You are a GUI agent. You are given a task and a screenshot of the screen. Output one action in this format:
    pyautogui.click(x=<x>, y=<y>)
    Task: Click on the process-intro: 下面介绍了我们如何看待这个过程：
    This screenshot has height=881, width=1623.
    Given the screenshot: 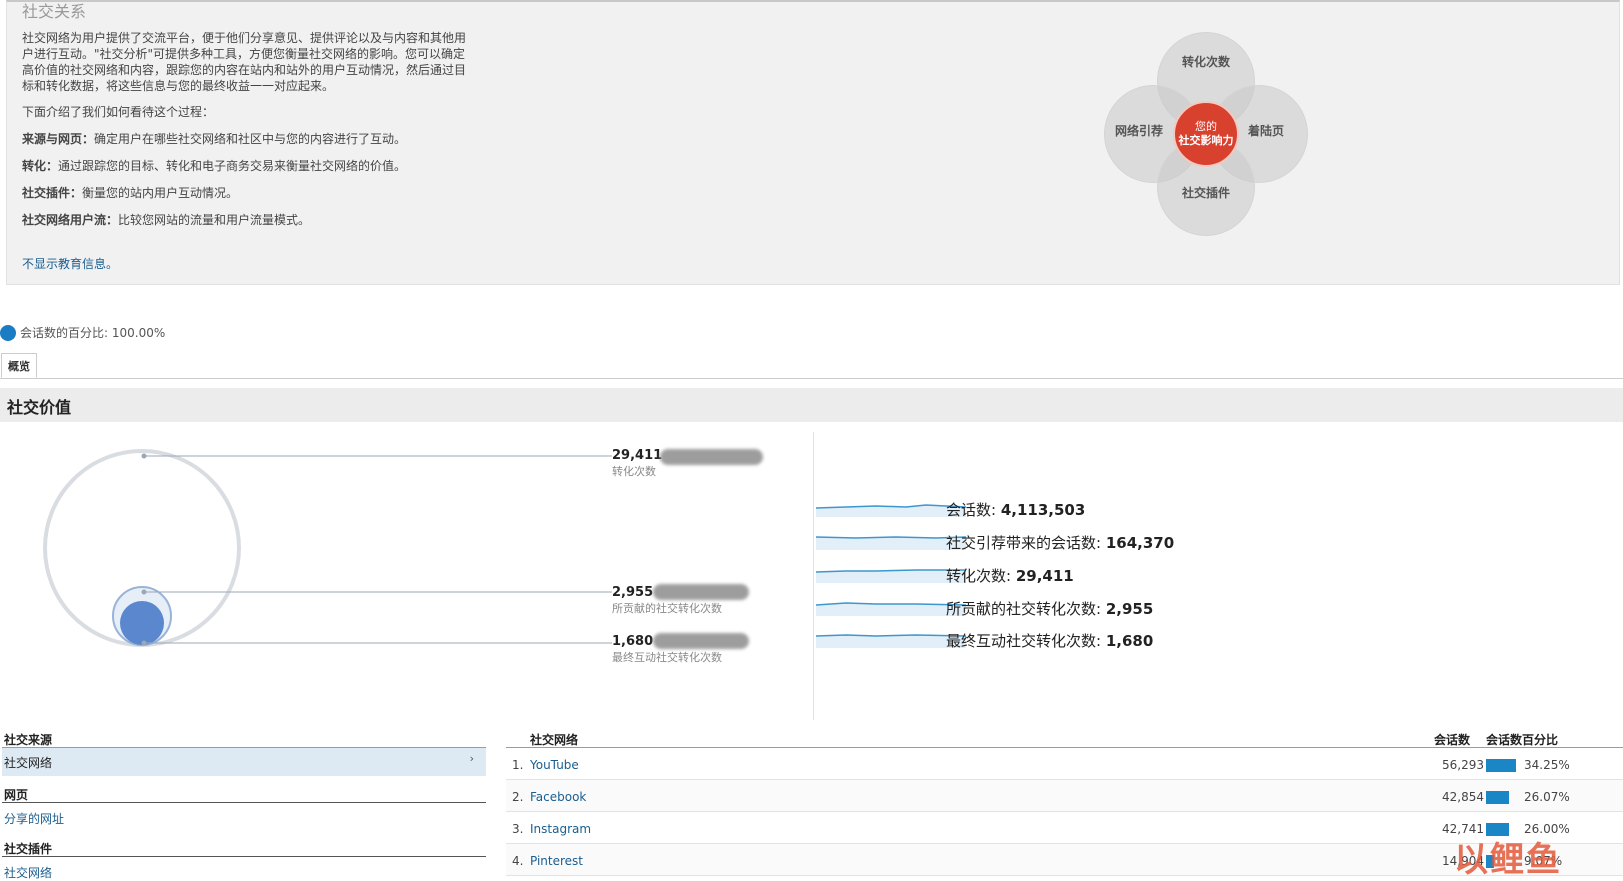 What is the action you would take?
    pyautogui.click(x=118, y=112)
    